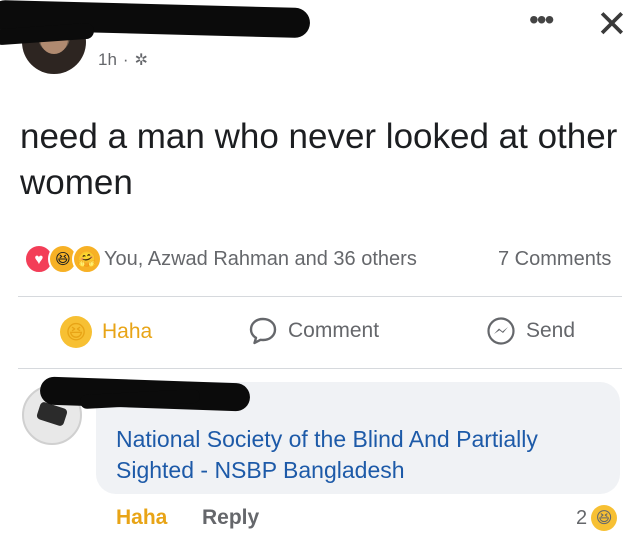  Describe the element at coordinates (582, 517) in the screenshot. I see `comment-reaction-number: 2` at that location.